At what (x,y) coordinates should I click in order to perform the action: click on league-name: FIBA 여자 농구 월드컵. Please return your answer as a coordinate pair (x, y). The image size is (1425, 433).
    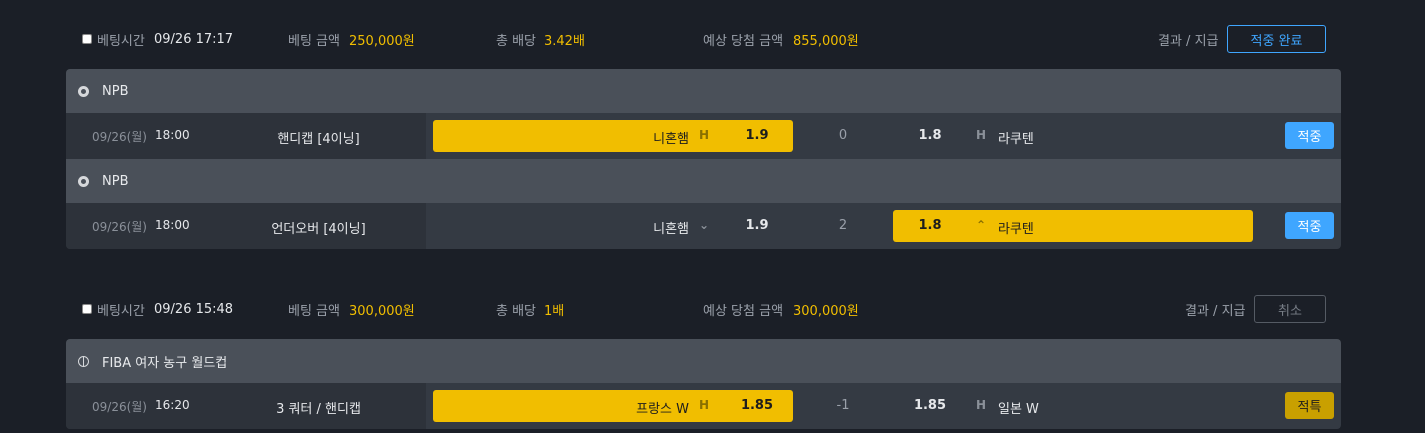
    Looking at the image, I should click on (165, 363).